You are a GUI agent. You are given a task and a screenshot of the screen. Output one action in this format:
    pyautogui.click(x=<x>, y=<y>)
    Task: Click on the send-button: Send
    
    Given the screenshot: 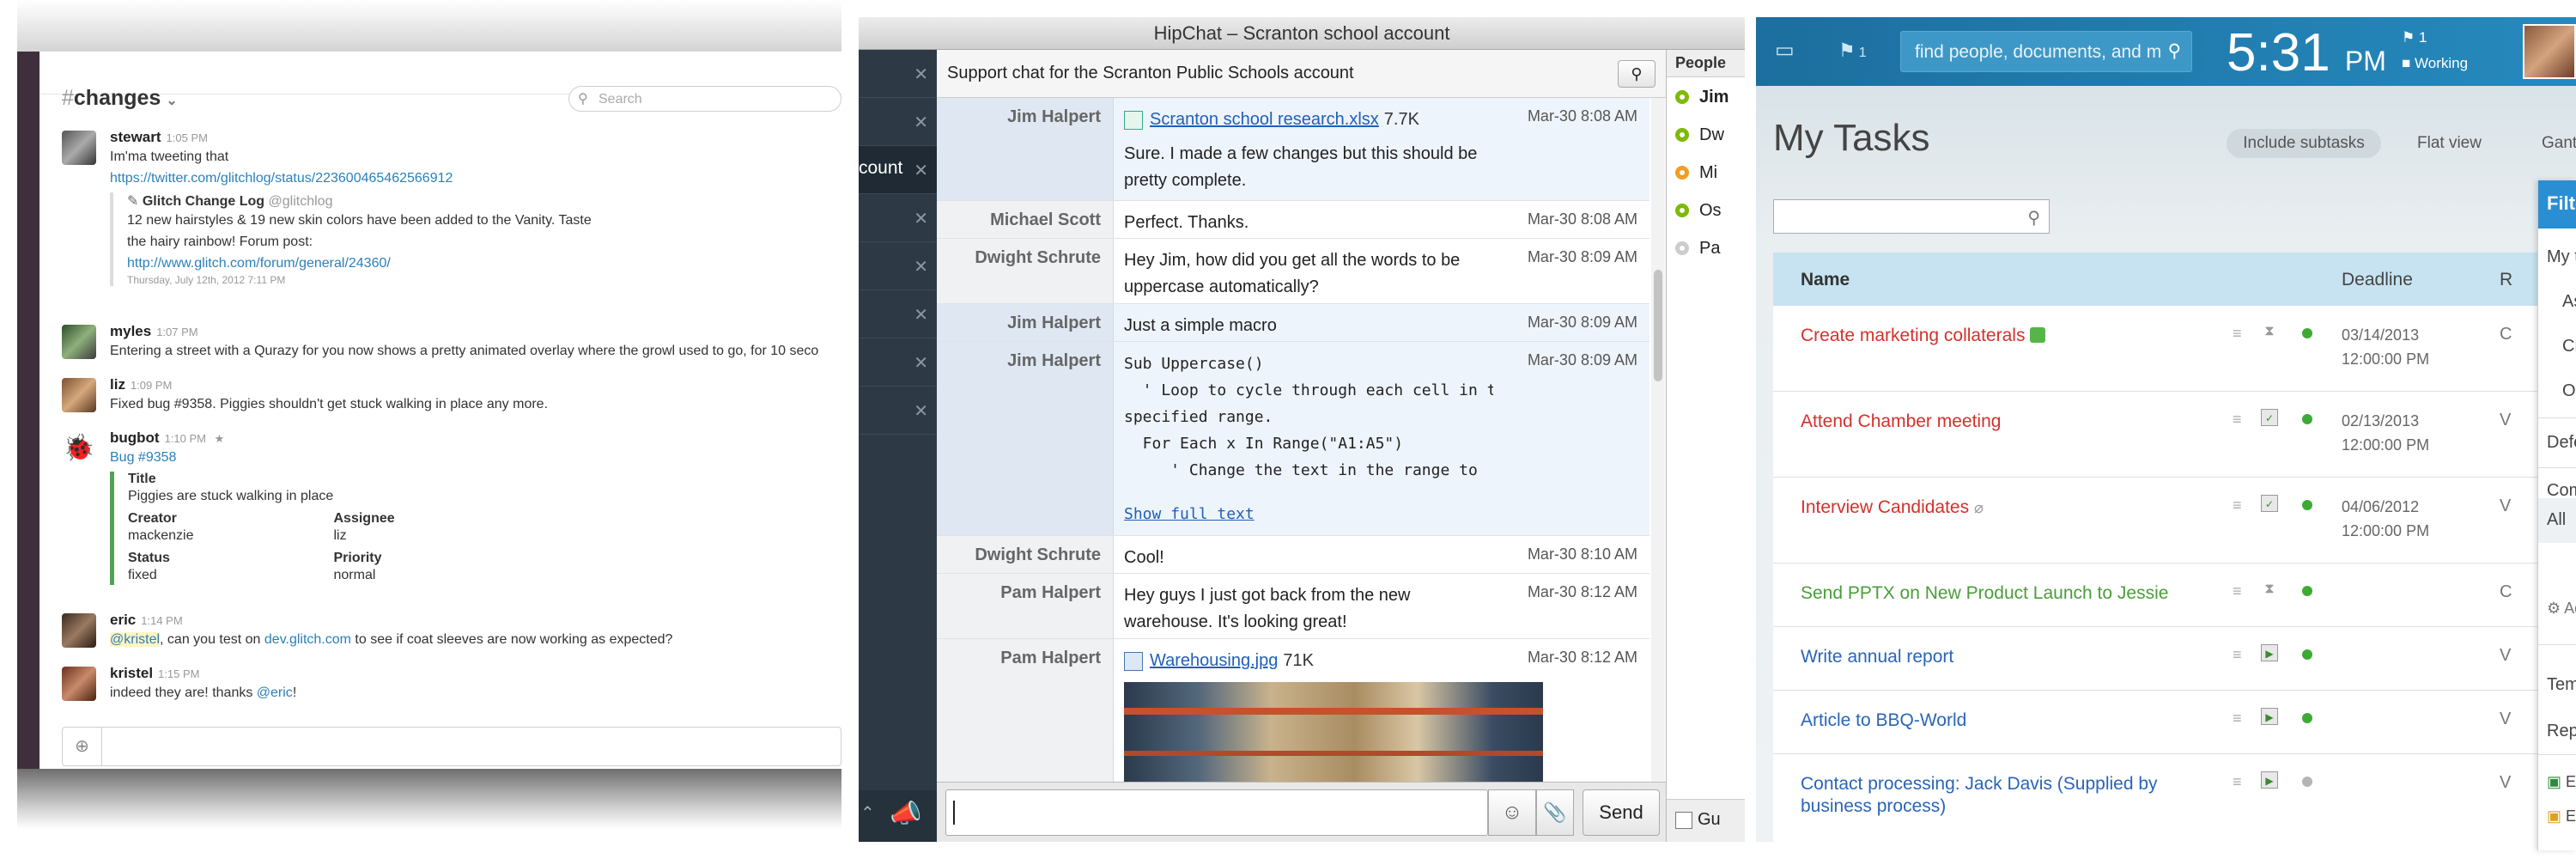 What is the action you would take?
    pyautogui.click(x=1621, y=812)
    